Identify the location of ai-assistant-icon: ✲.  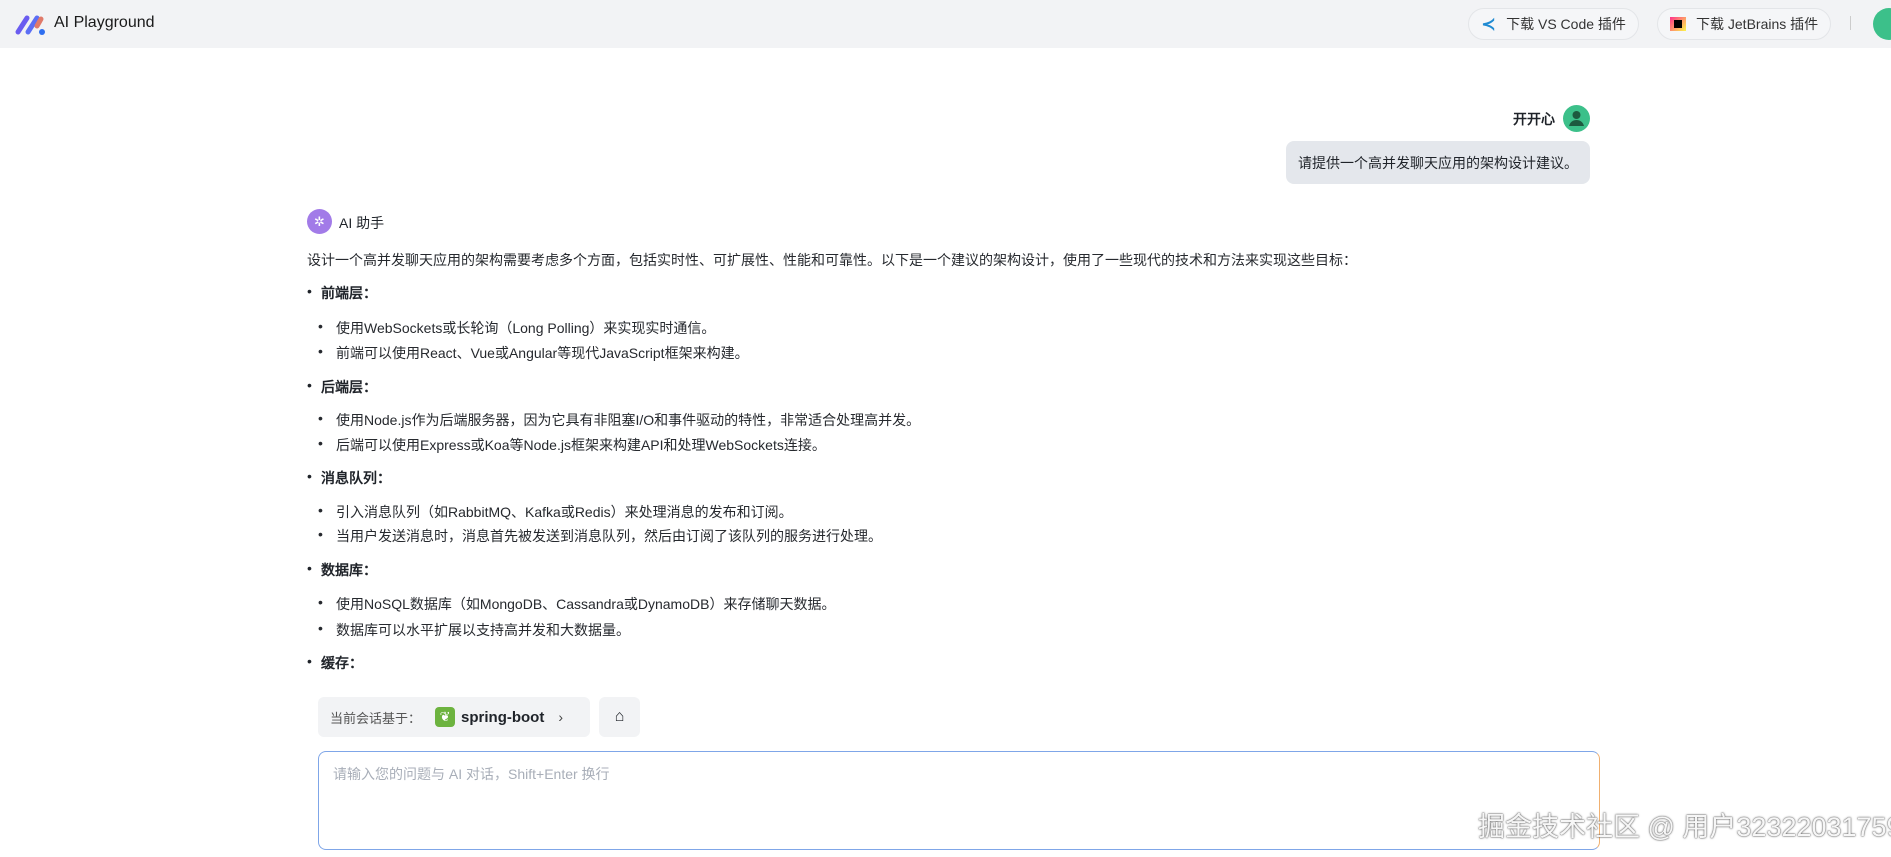
(319, 221).